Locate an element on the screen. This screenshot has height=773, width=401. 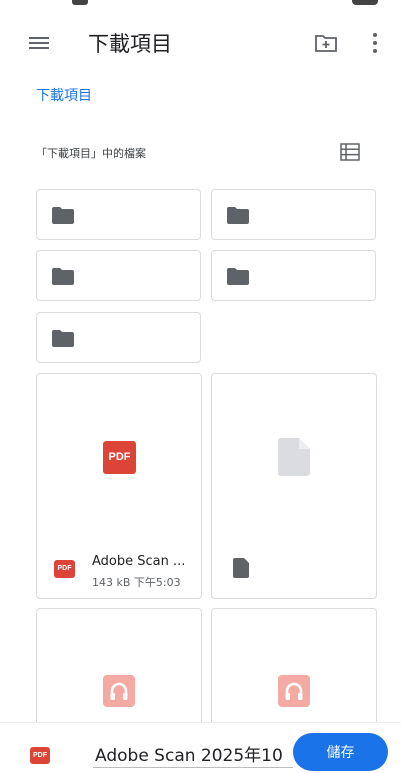
generic-file-thumbnail-icon is located at coordinates (294, 457).